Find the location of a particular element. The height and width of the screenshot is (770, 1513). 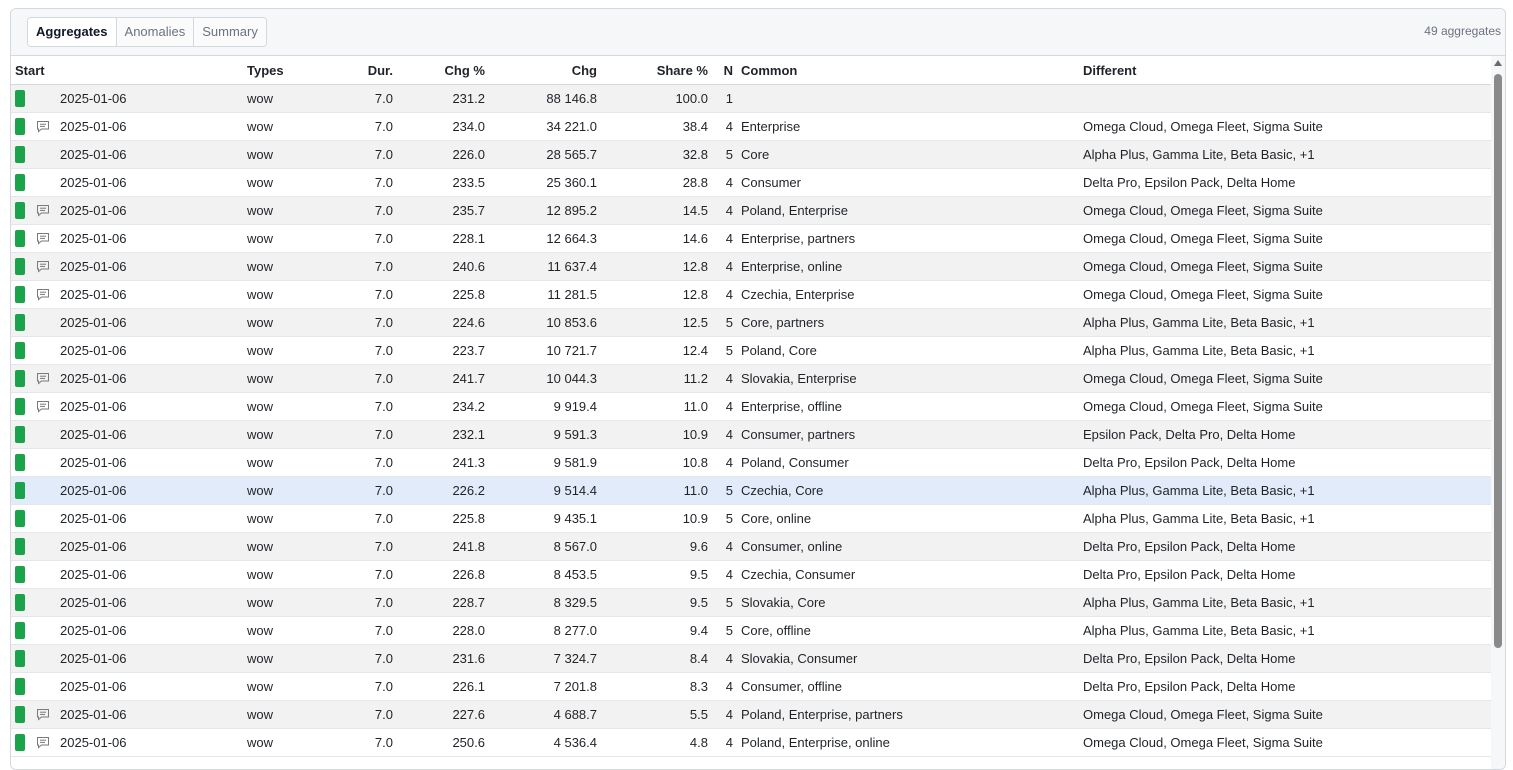

column-header-start: Start is located at coordinates (127, 70).